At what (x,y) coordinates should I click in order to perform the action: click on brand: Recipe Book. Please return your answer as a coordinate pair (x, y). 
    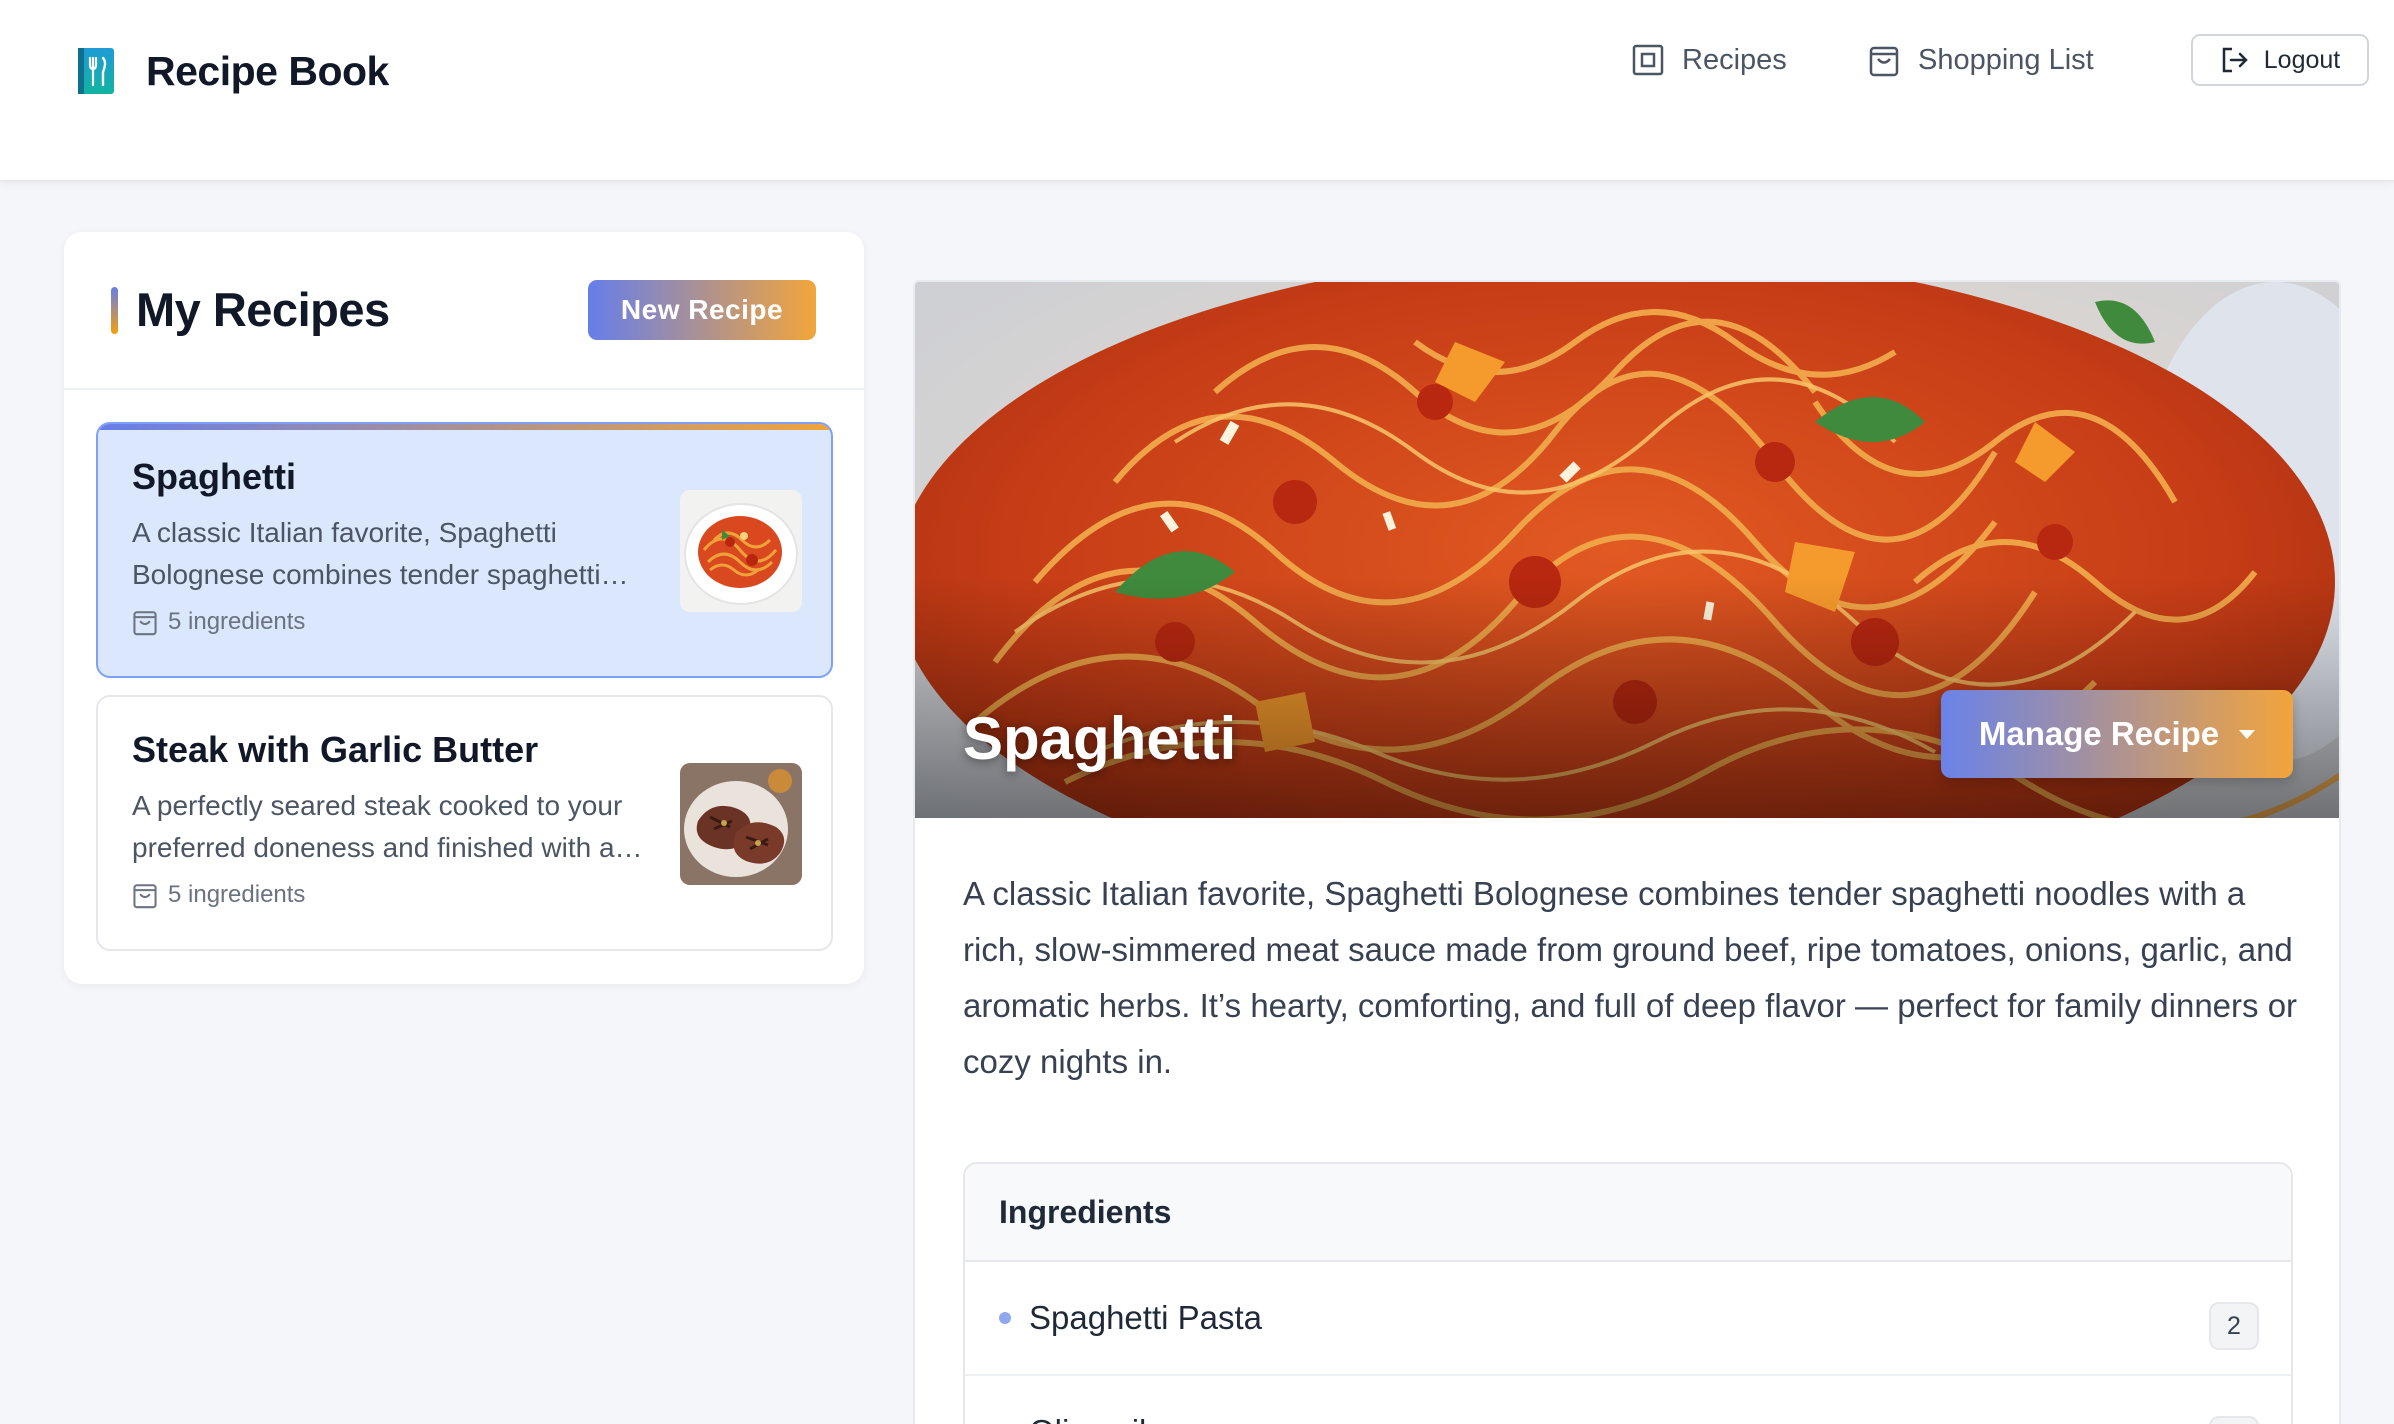
    Looking at the image, I should click on (232, 71).